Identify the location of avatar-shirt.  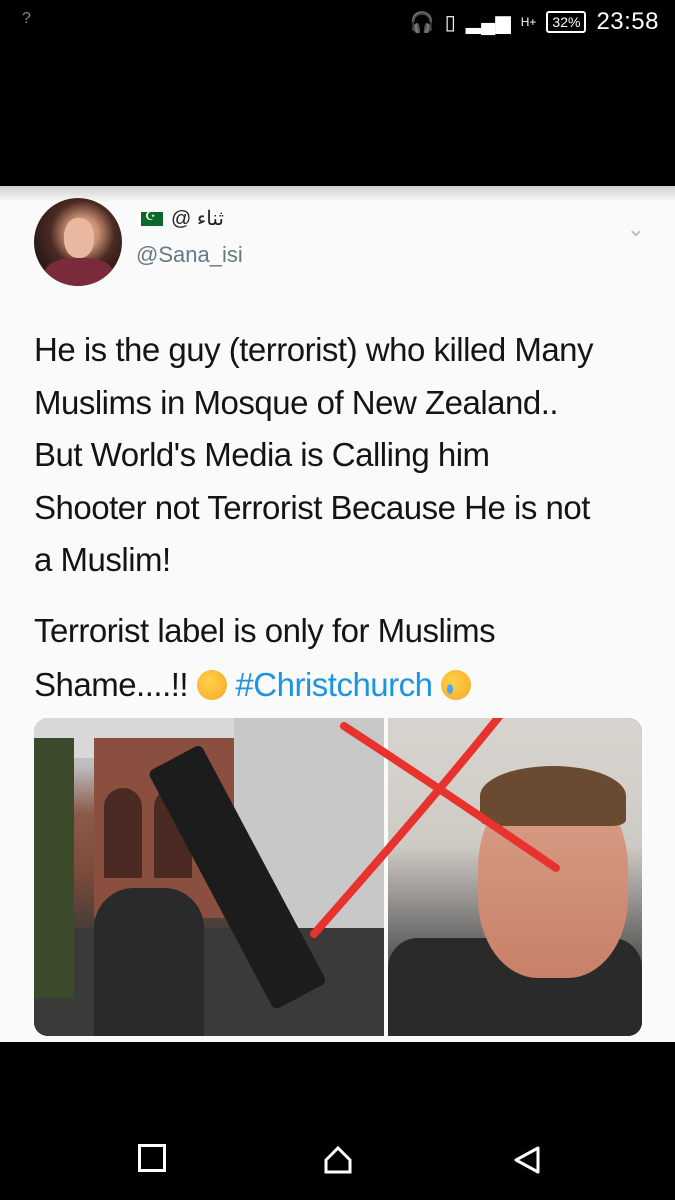
(79, 272).